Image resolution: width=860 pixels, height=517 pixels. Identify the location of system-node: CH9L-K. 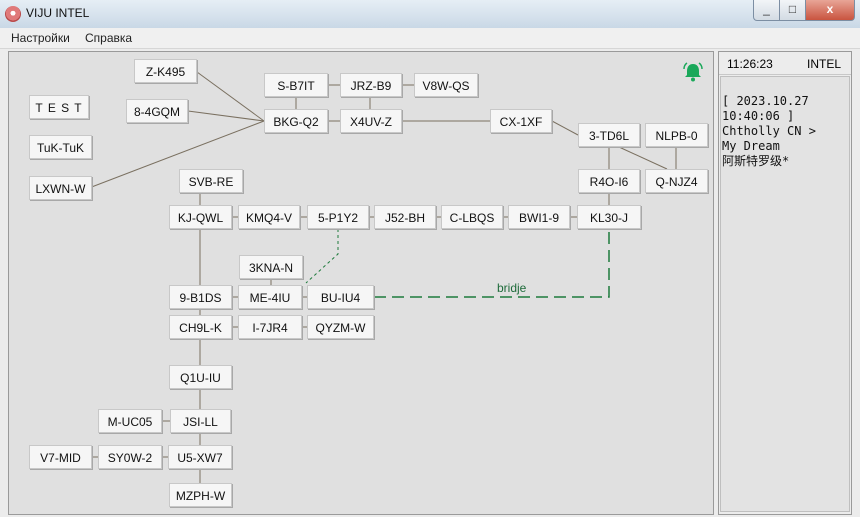
(200, 327).